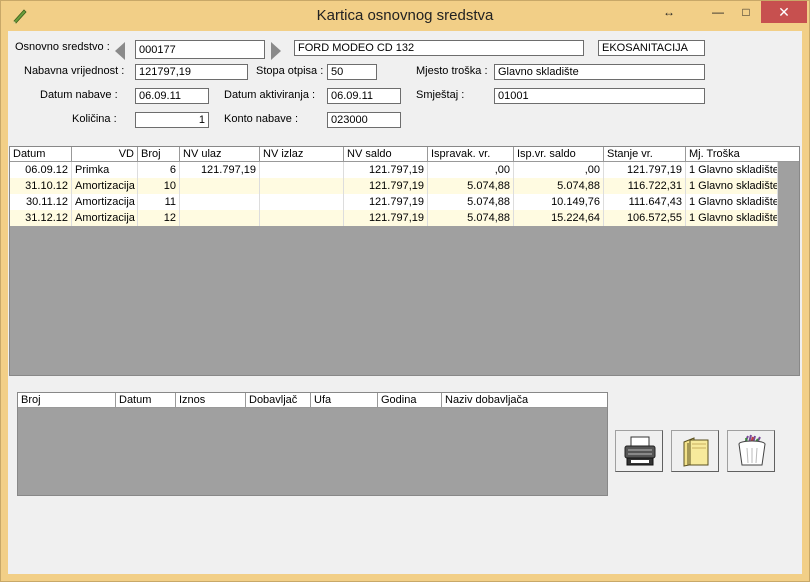  Describe the element at coordinates (410, 400) in the screenshot. I see `ufa-col-godina: Godina` at that location.